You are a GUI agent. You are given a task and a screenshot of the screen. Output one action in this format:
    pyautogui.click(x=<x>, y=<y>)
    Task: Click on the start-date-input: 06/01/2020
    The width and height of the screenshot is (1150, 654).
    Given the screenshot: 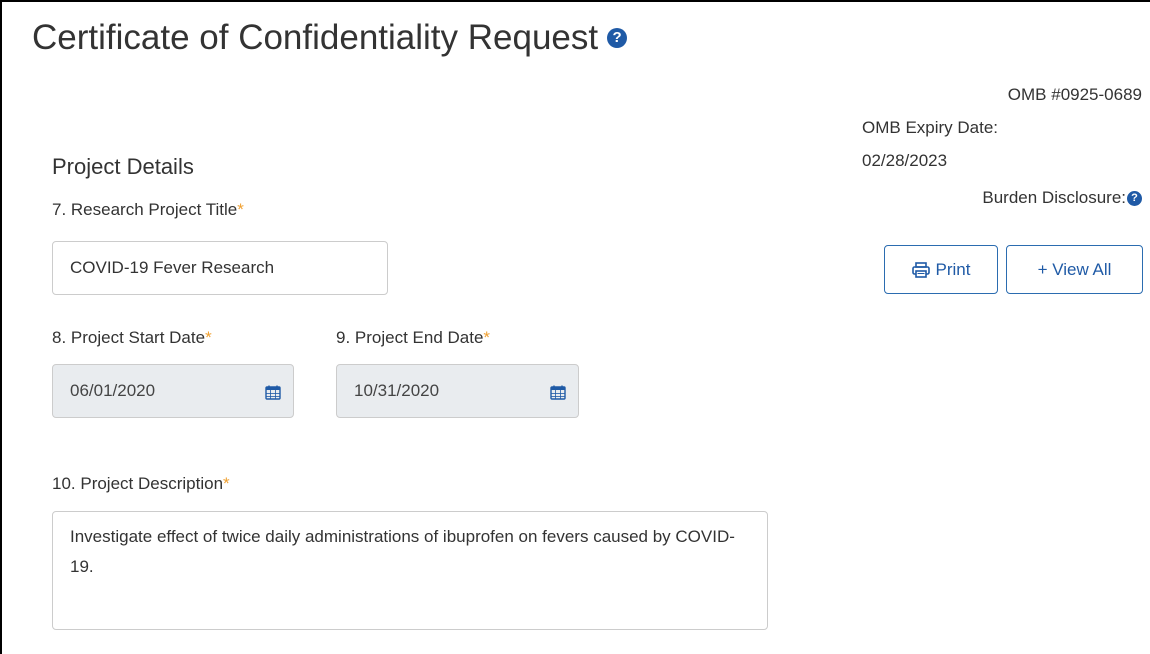 What is the action you would take?
    pyautogui.click(x=173, y=391)
    